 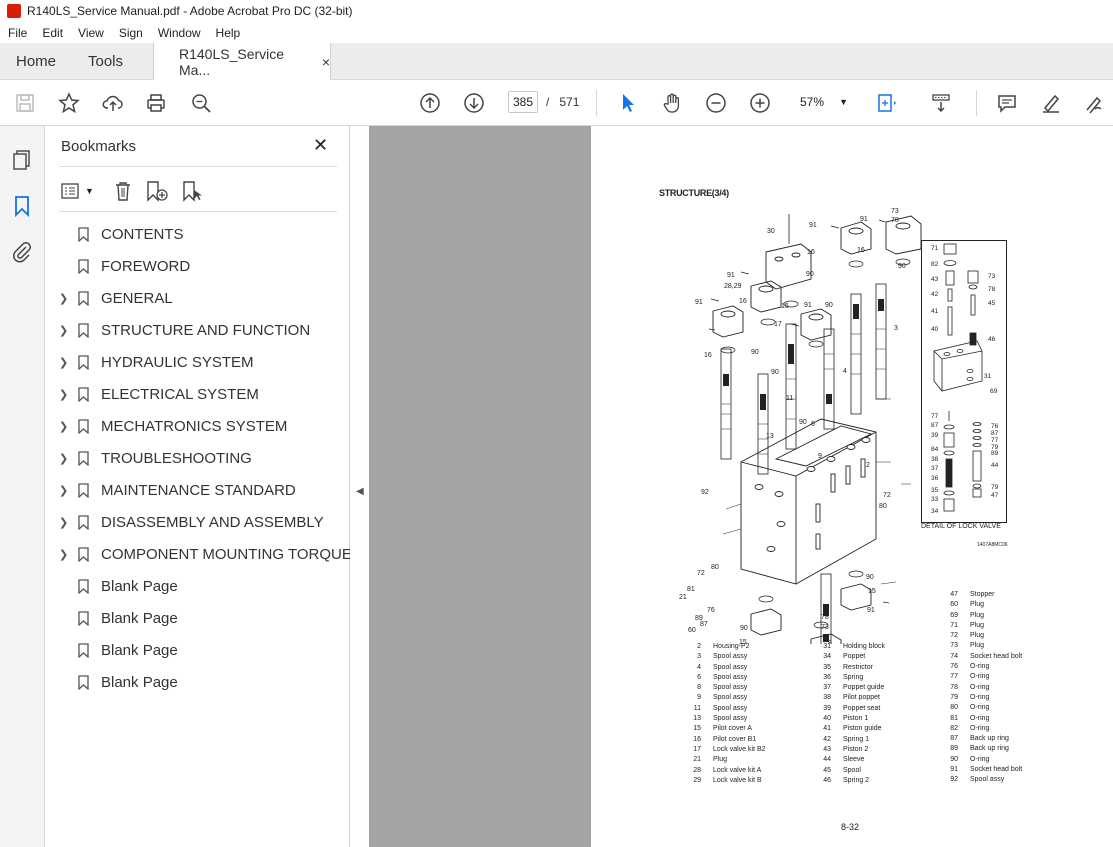 I want to click on tab-tools: Tools, so click(x=105, y=61).